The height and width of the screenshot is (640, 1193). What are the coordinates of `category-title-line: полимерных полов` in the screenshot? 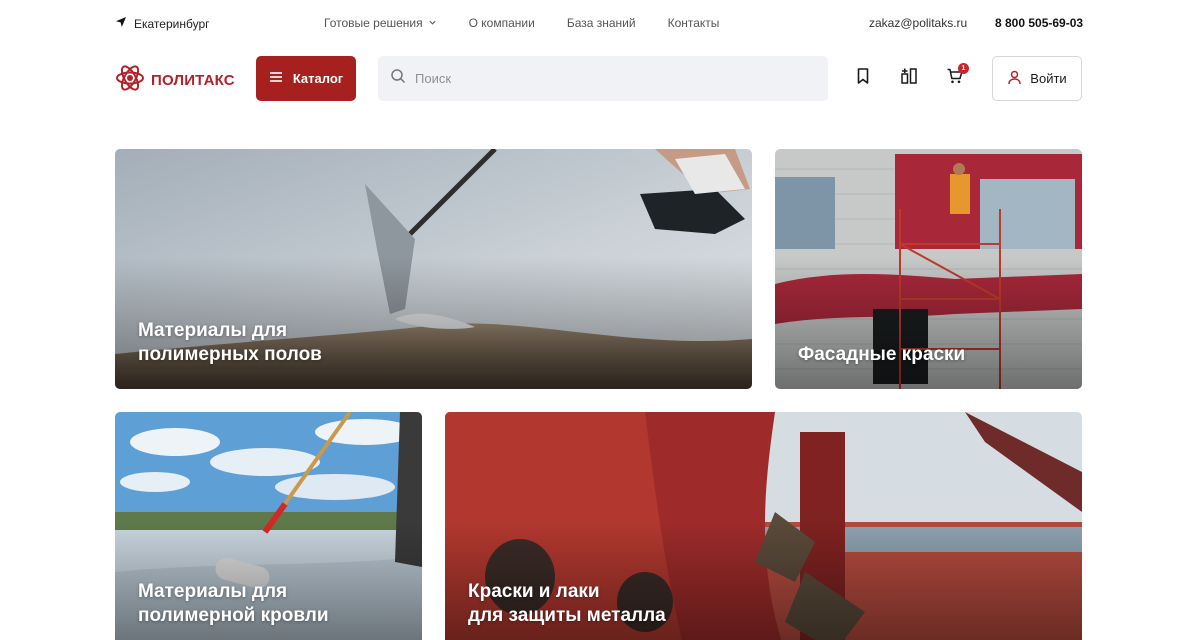 It's located at (230, 354).